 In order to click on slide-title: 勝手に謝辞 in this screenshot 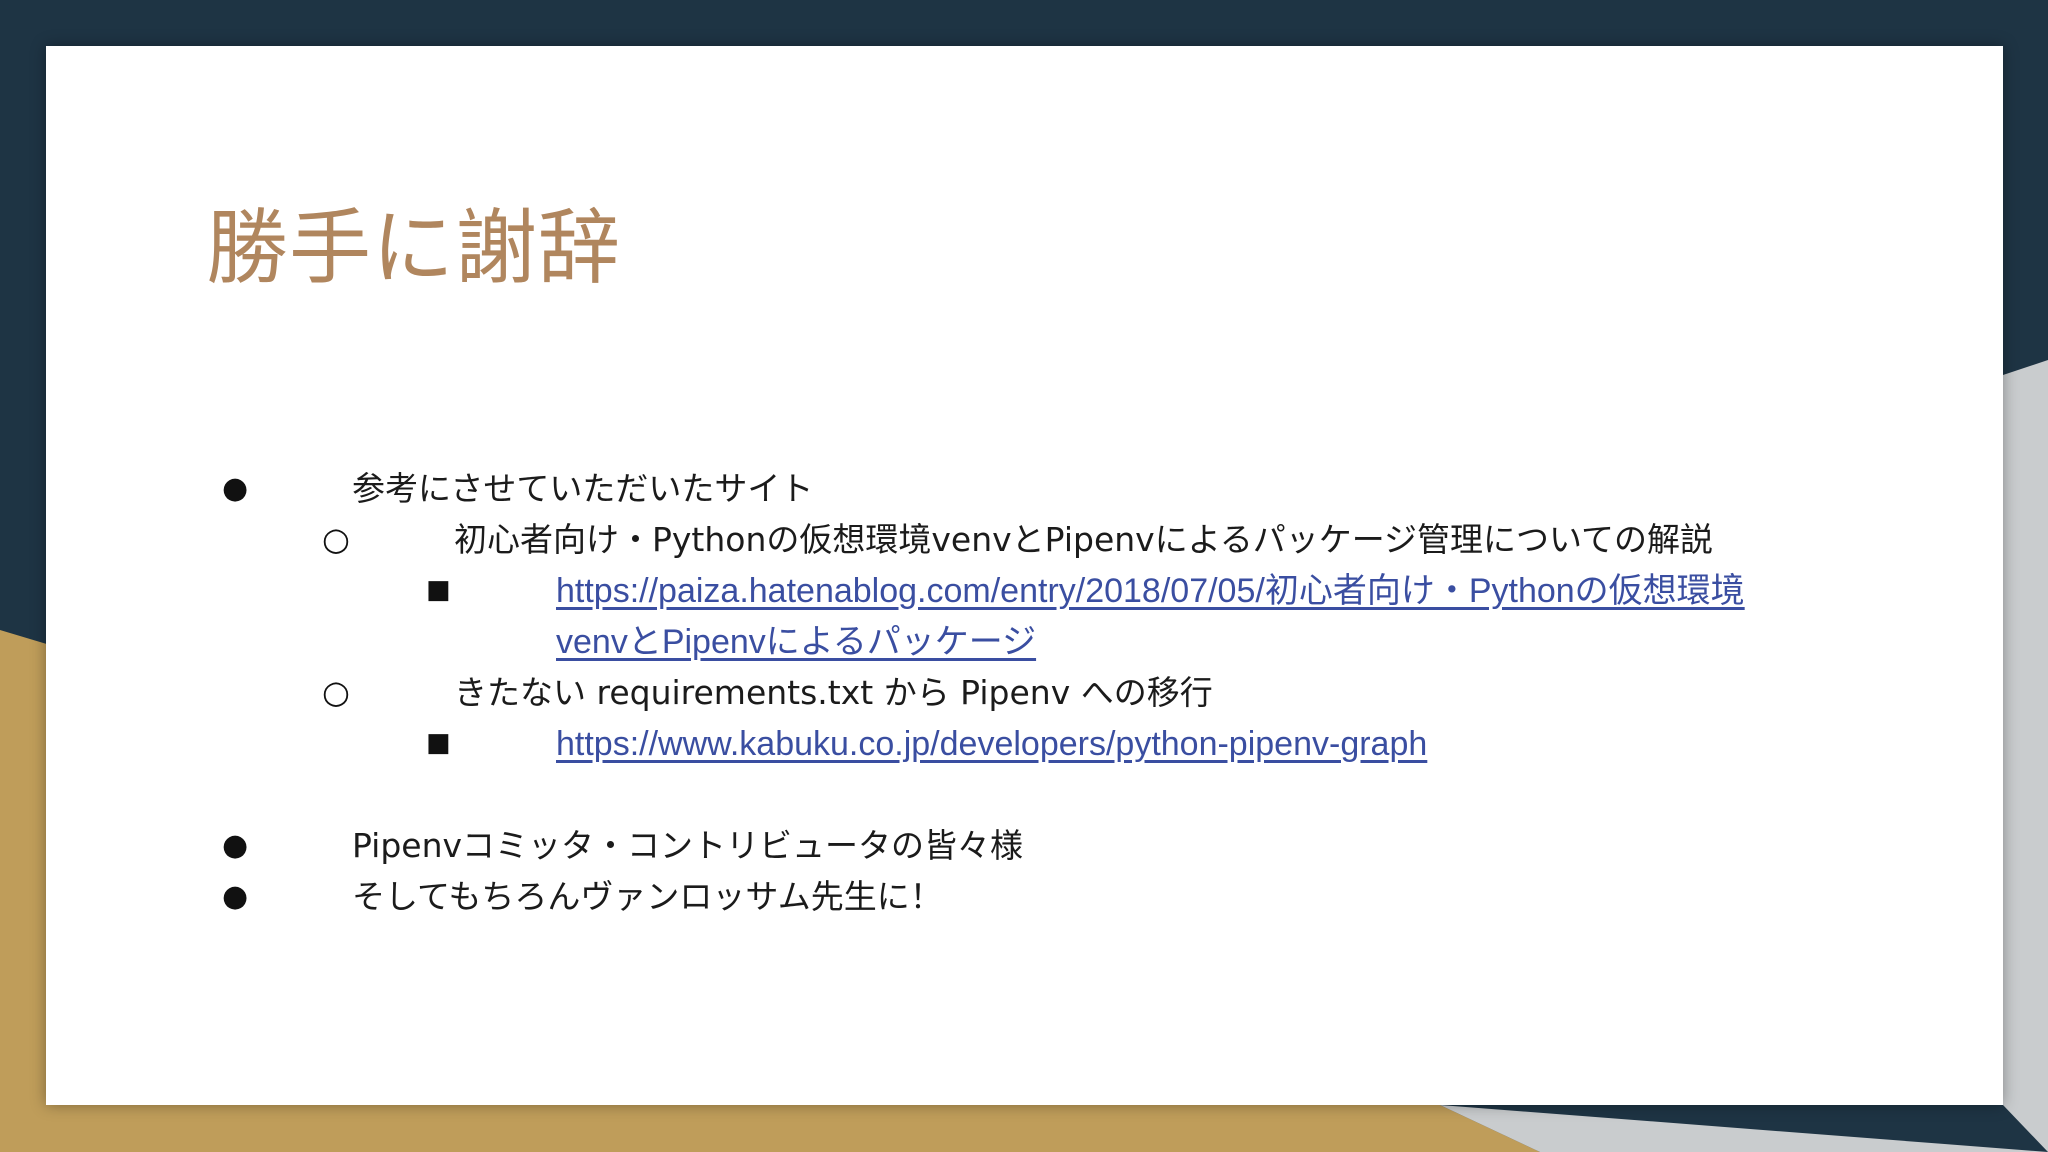, I will do `click(414, 248)`.